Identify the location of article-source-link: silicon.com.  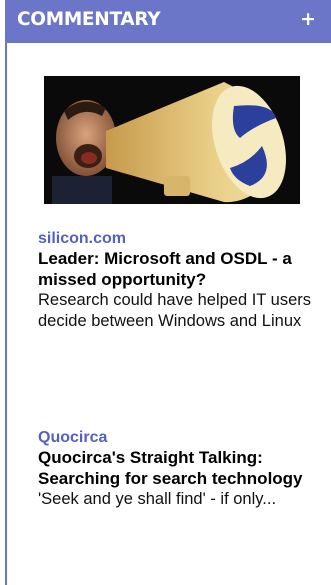
(178, 238).